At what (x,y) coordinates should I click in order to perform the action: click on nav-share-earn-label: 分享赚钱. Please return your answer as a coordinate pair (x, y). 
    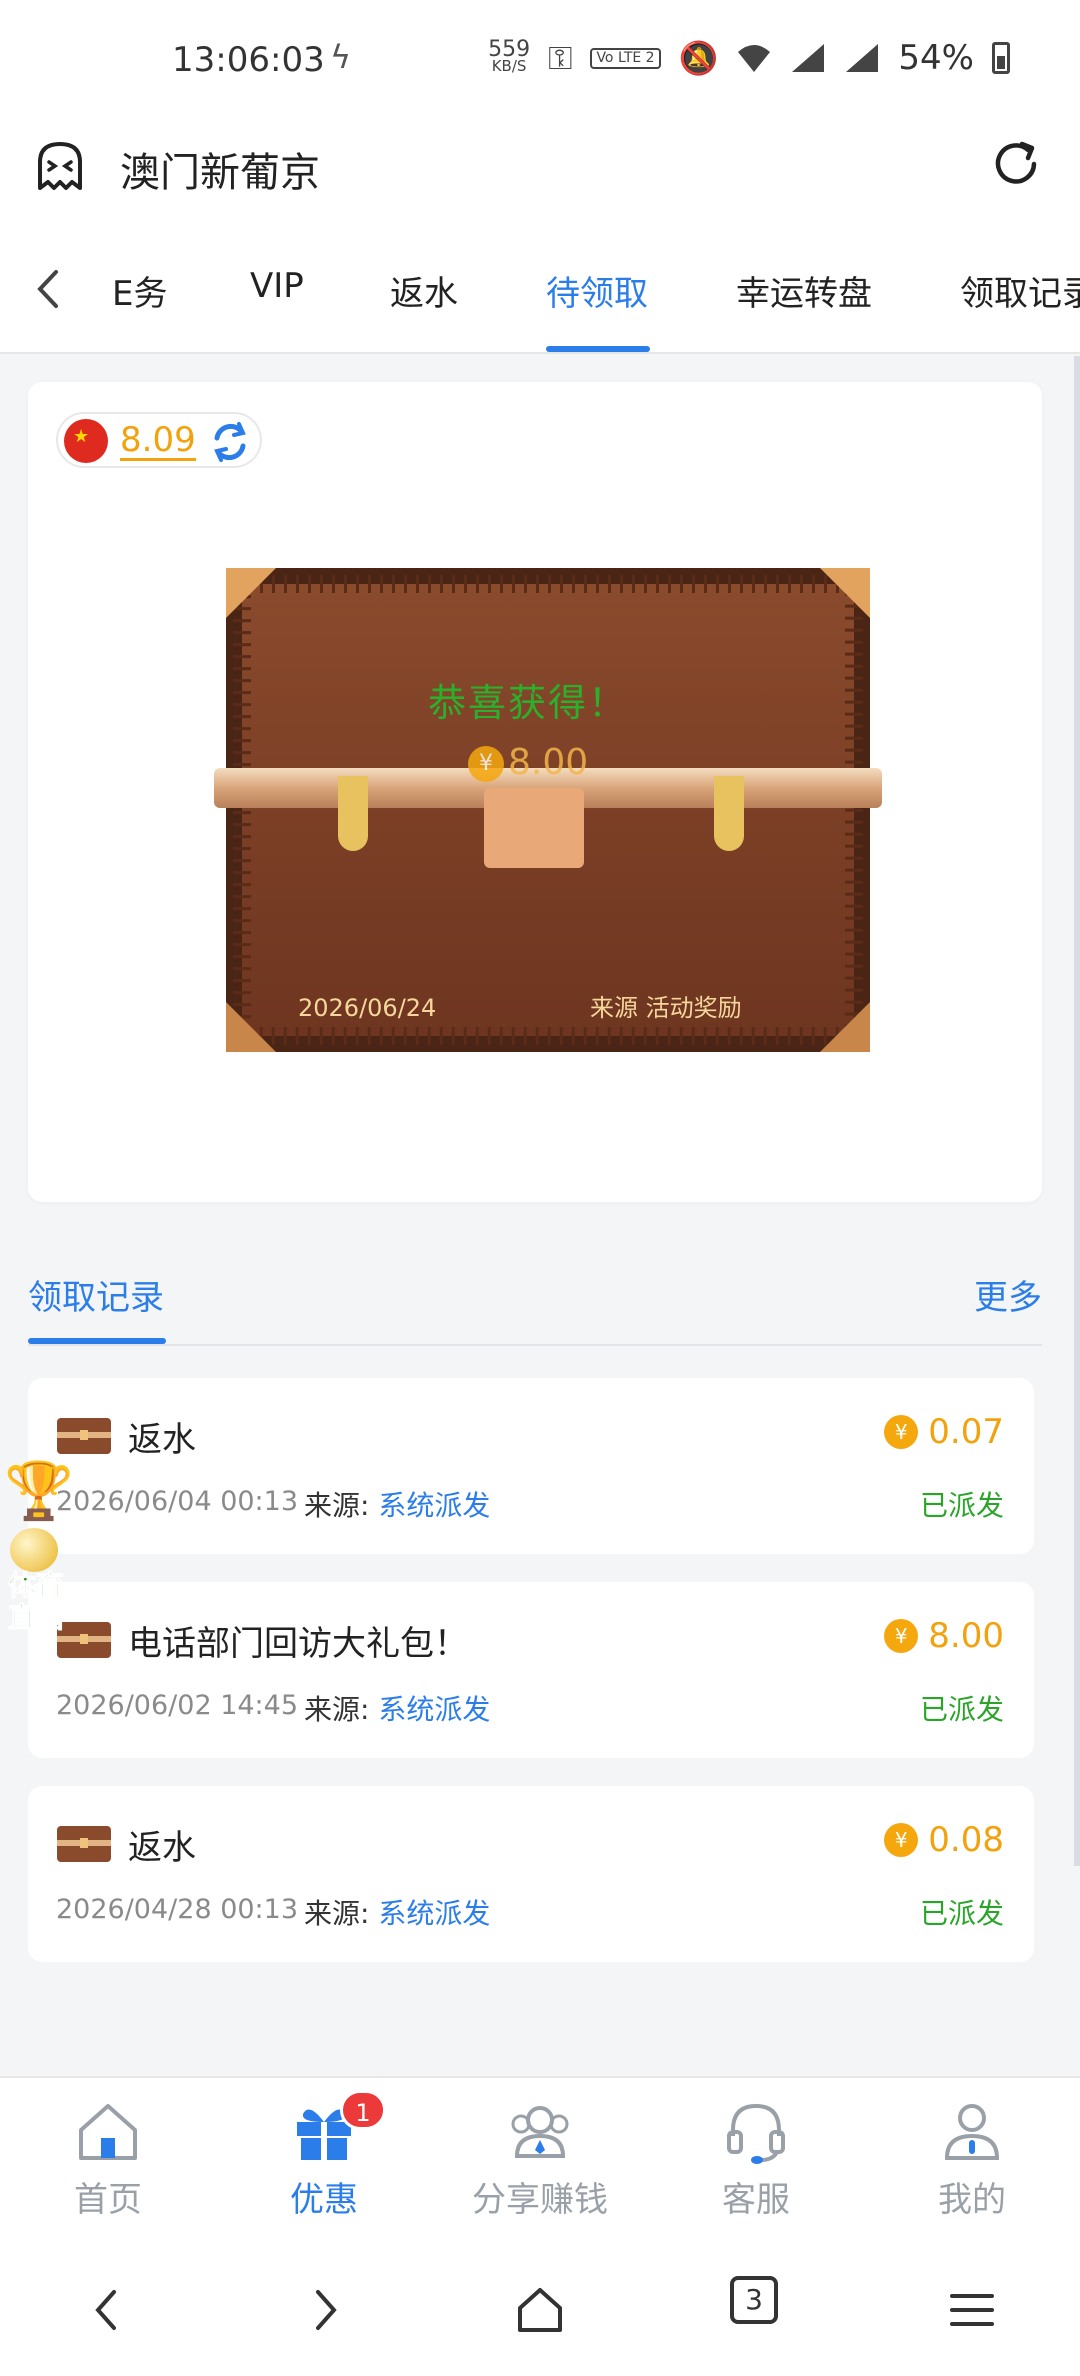
    Looking at the image, I should click on (540, 2200).